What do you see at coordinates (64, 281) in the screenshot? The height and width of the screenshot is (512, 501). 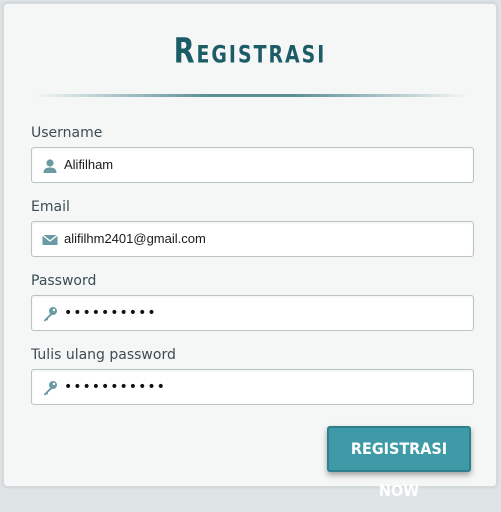 I see `password-label: Password` at bounding box center [64, 281].